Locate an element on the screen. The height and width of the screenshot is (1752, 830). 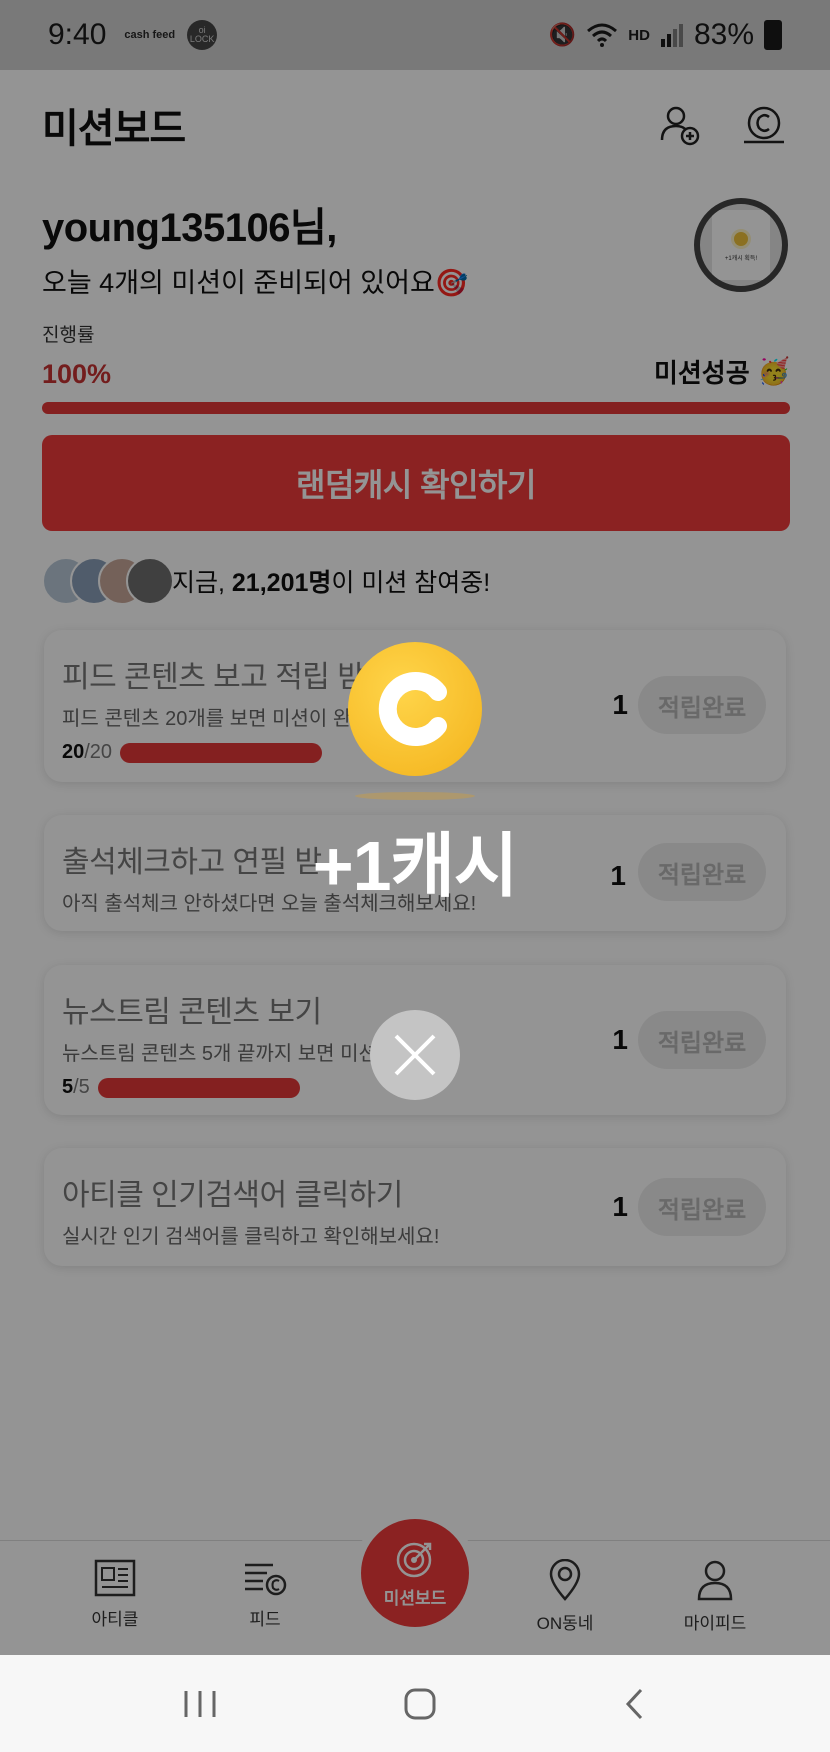
recent-apps-icon is located at coordinates (200, 1704).